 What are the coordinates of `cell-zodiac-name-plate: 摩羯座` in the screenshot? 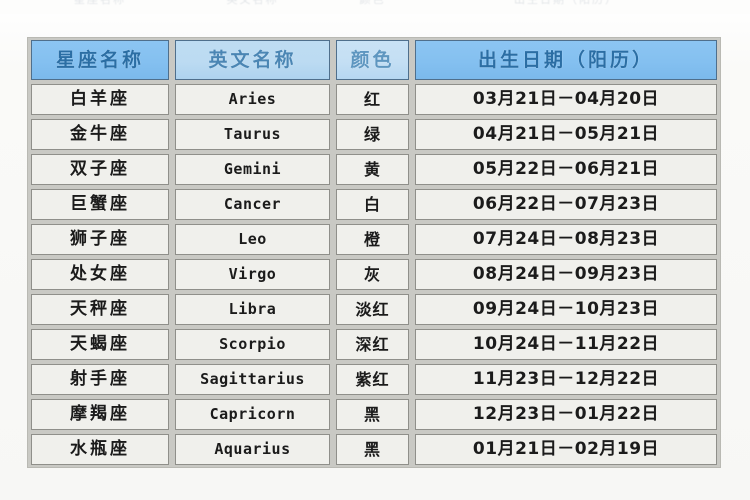 It's located at (100, 414).